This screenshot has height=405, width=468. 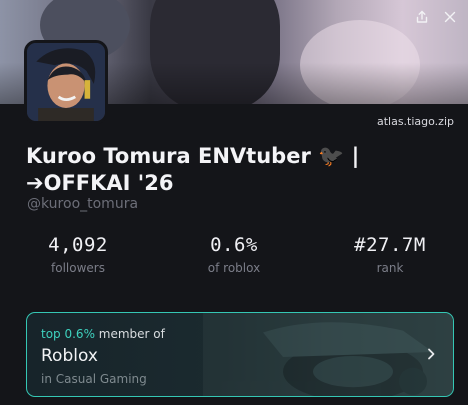 What do you see at coordinates (83, 204) in the screenshot?
I see `profile-handle: @kuroo_tomura` at bounding box center [83, 204].